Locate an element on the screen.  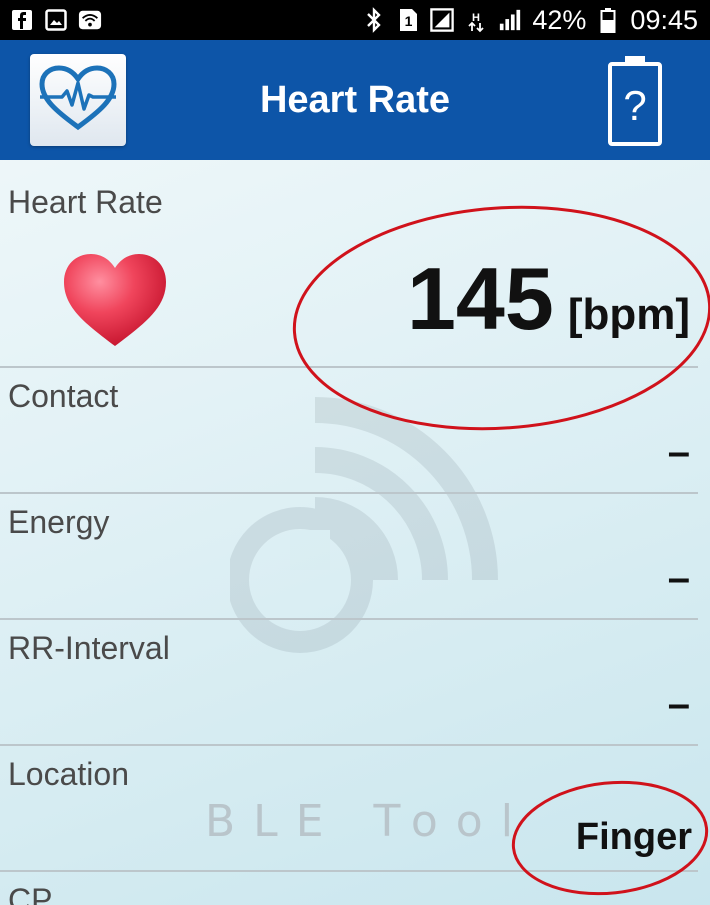
bluetooth-icon is located at coordinates (374, 20).